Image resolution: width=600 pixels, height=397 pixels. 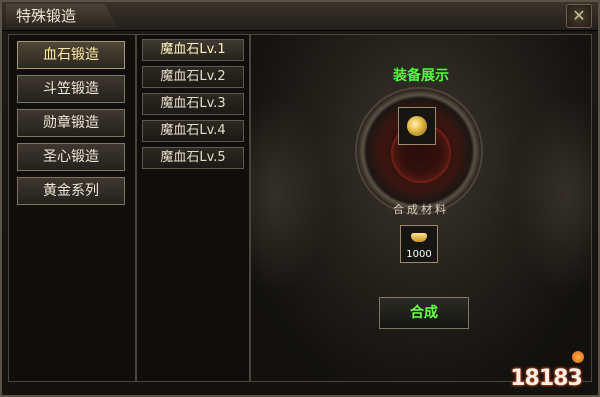 What do you see at coordinates (62, 16) in the screenshot?
I see `window-title: 特殊锻造` at bounding box center [62, 16].